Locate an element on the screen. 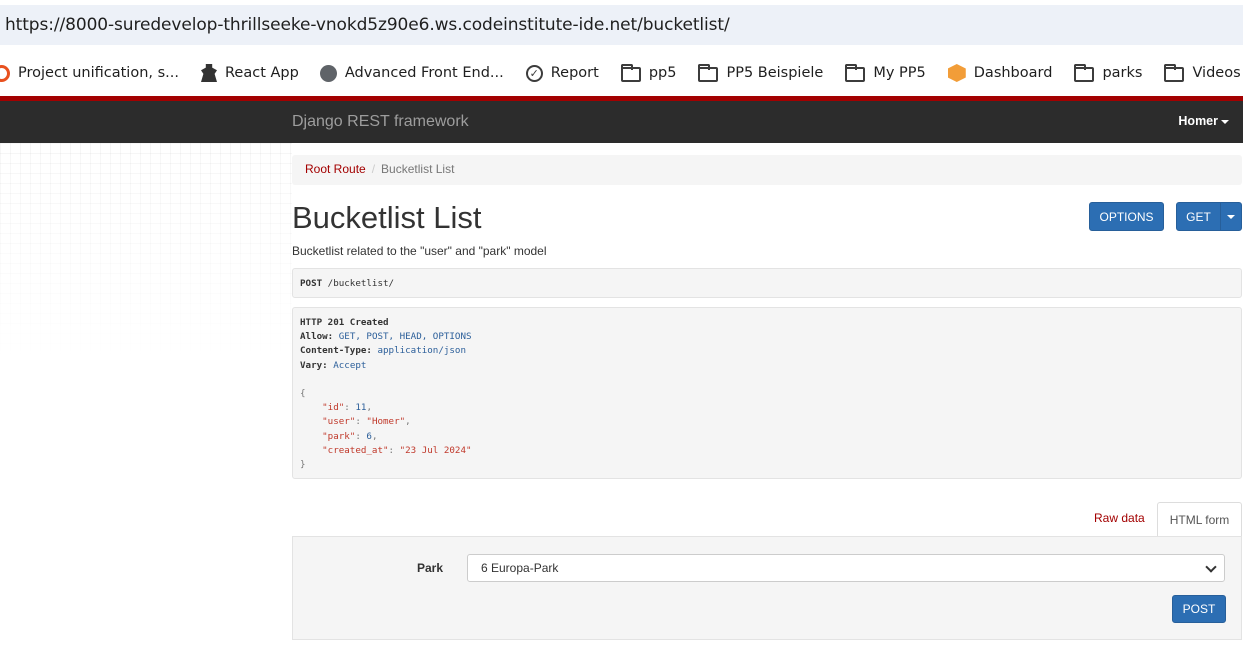 This screenshot has height=651, width=1243. user-dropdown: Homer is located at coordinates (1203, 121).